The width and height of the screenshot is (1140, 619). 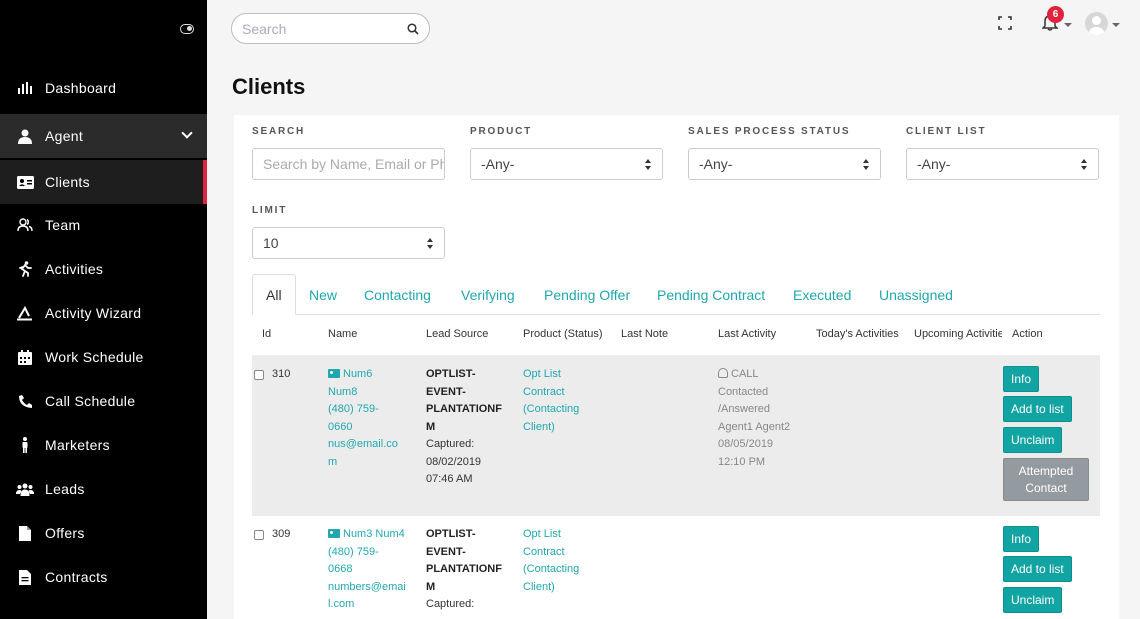 What do you see at coordinates (187, 133) in the screenshot?
I see `chevron-down-icon` at bounding box center [187, 133].